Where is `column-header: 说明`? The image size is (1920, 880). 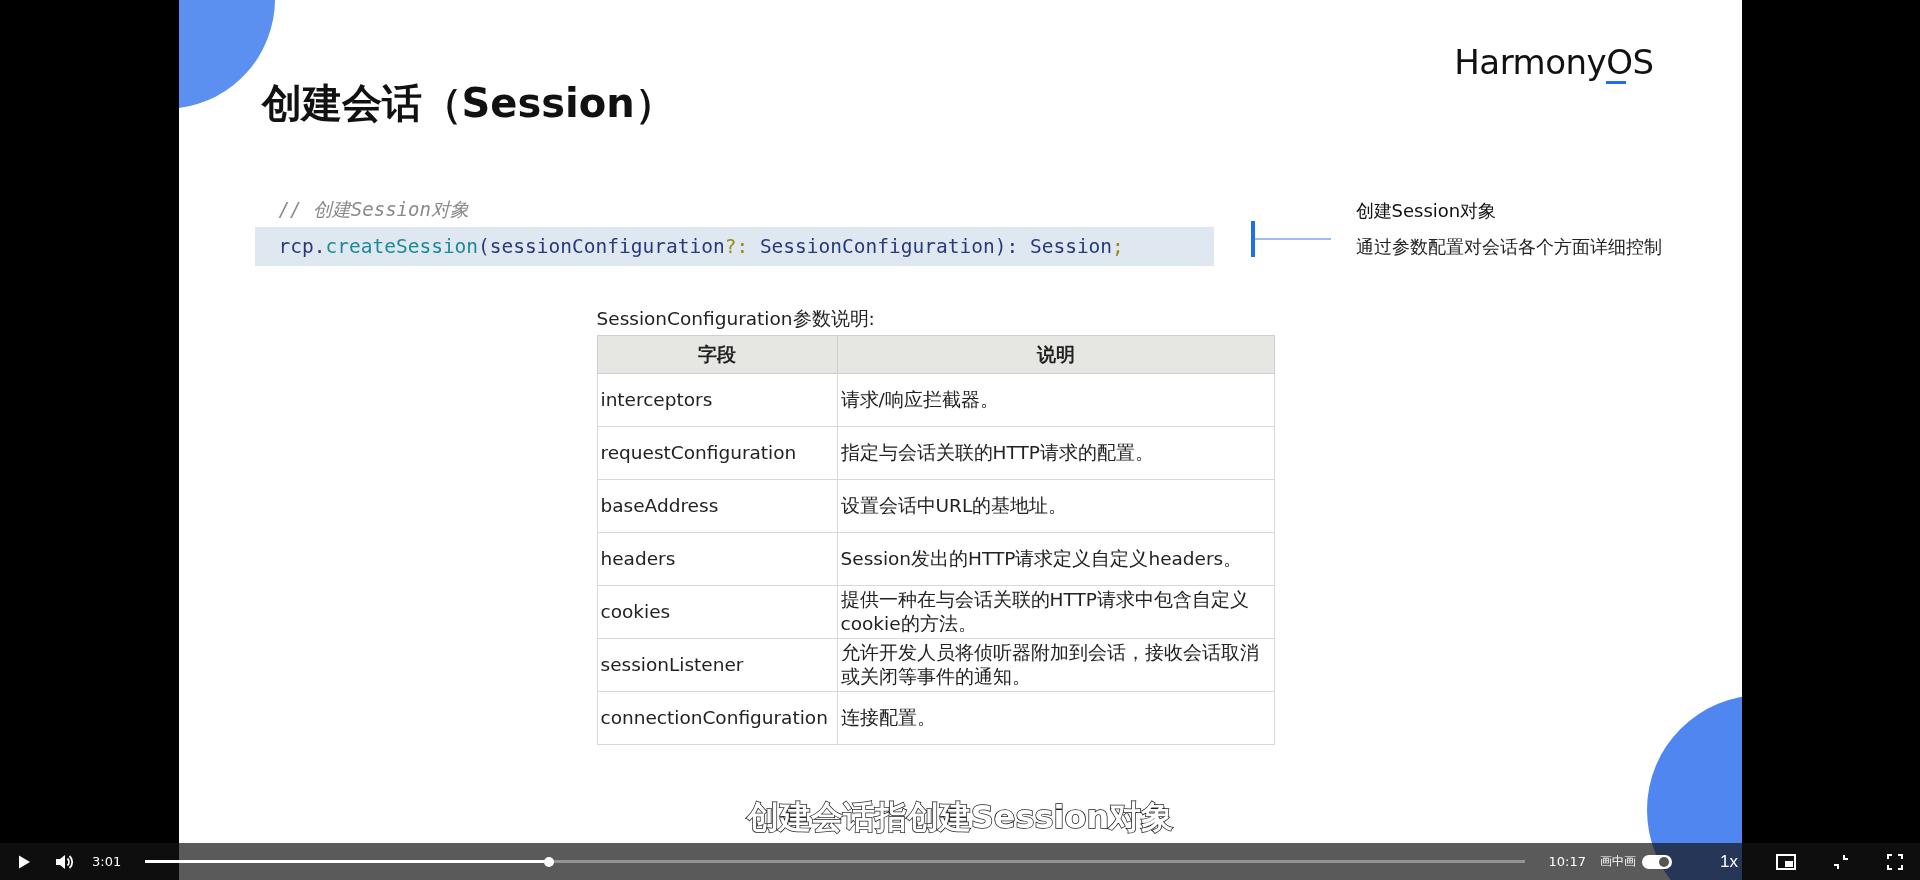
column-header: 说明 is located at coordinates (1055, 354).